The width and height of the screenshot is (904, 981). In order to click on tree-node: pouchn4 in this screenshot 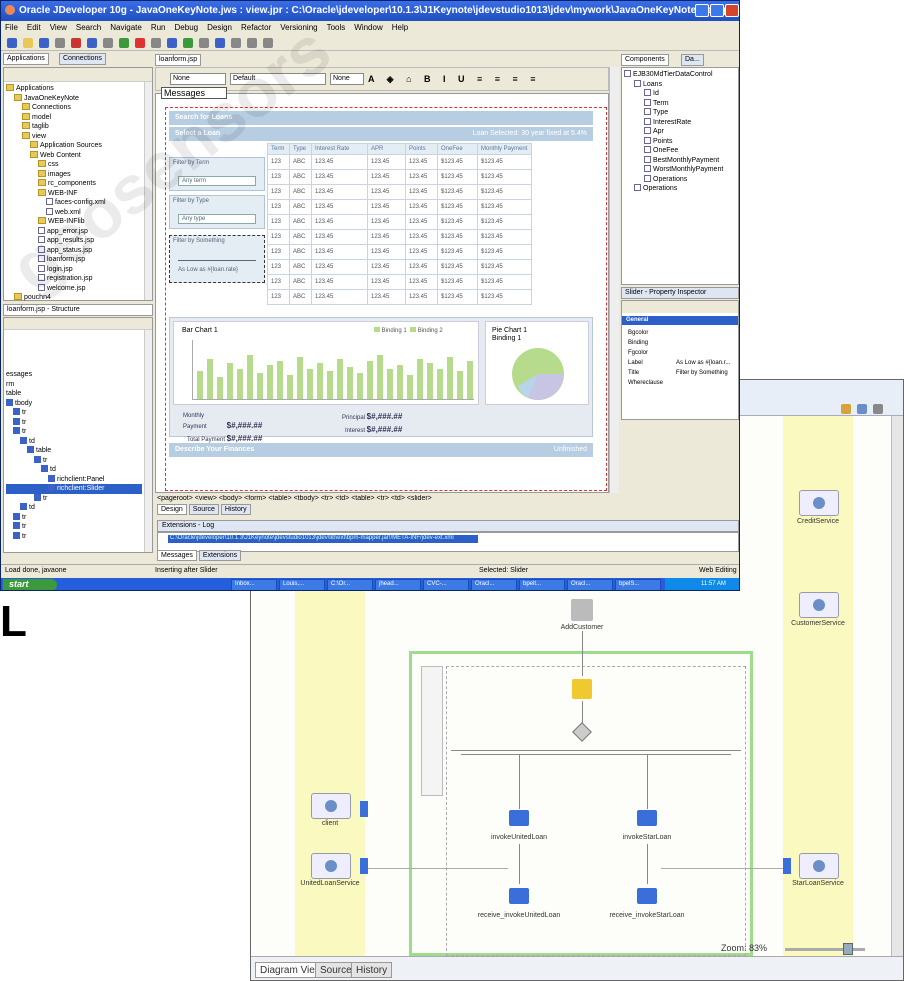, I will do `click(74, 298)`.